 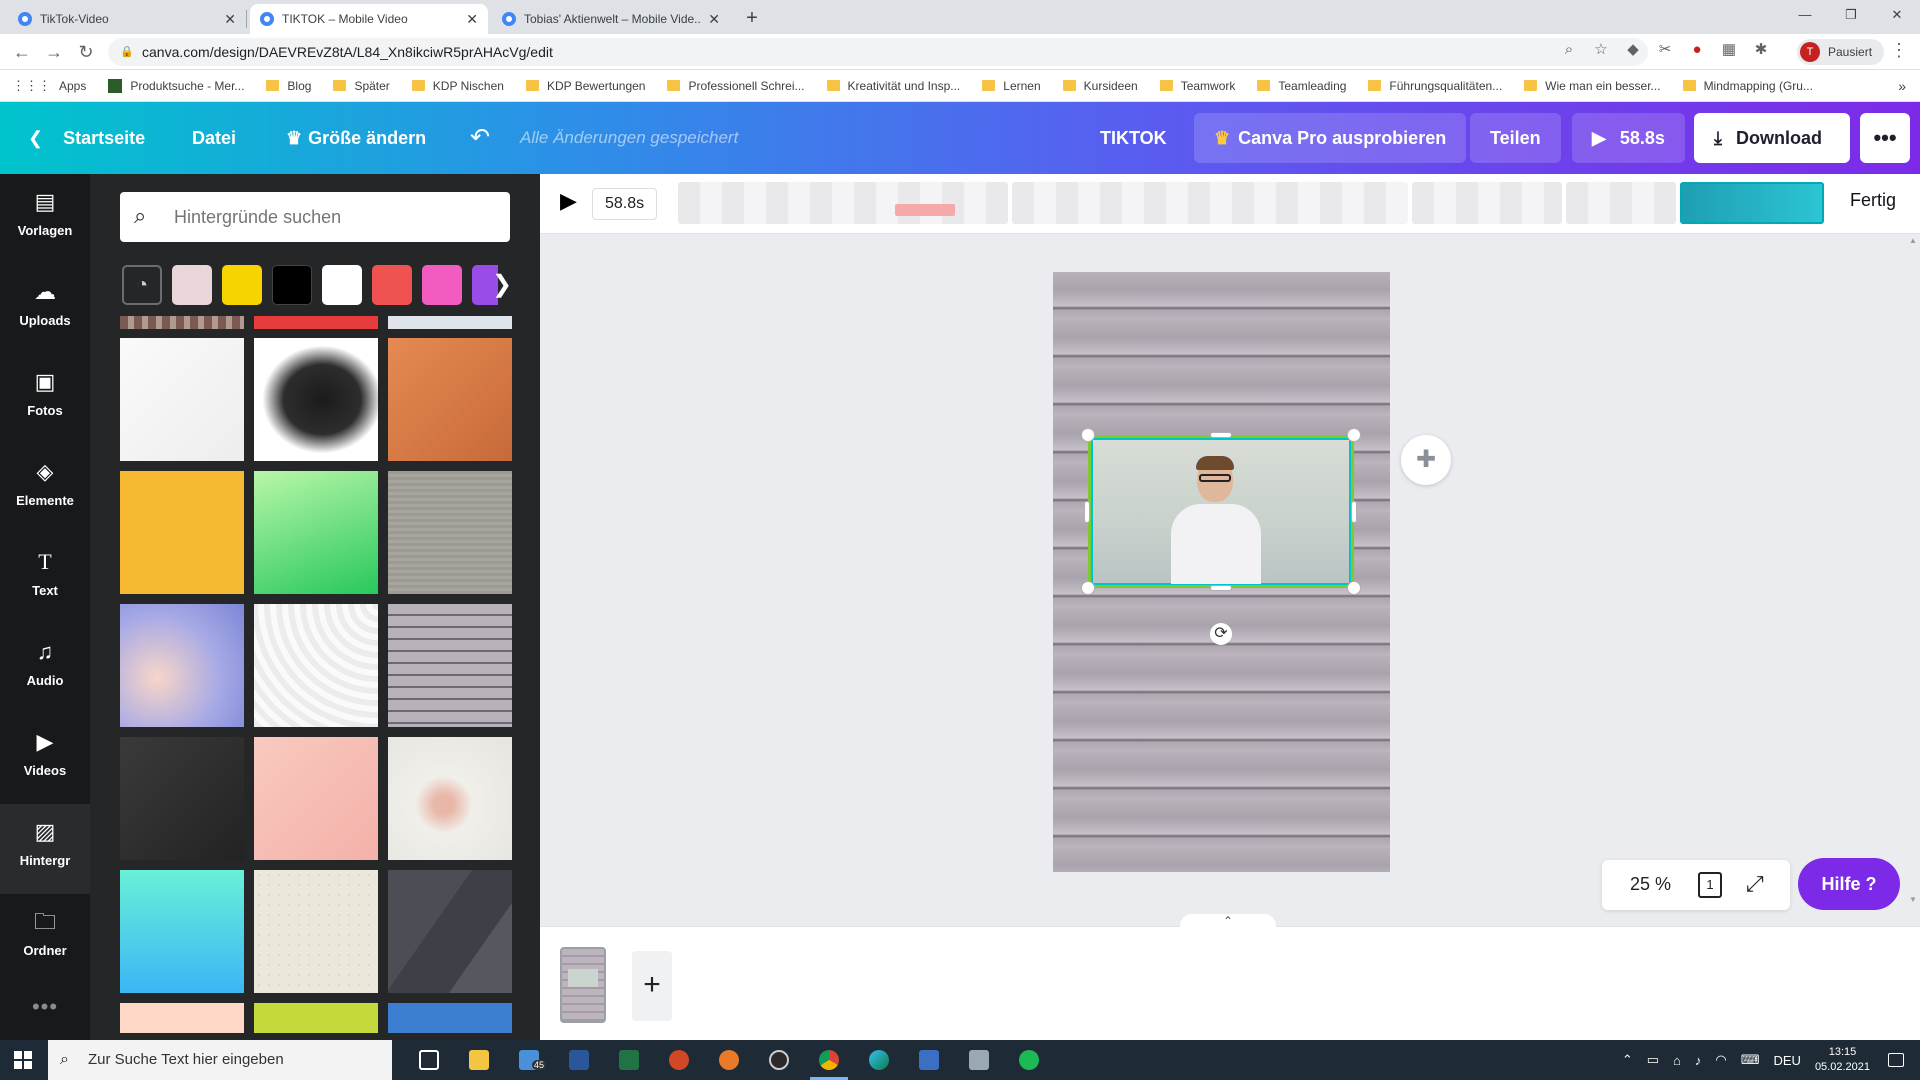 What do you see at coordinates (1752, 203) in the screenshot?
I see `timeline-clip-selected` at bounding box center [1752, 203].